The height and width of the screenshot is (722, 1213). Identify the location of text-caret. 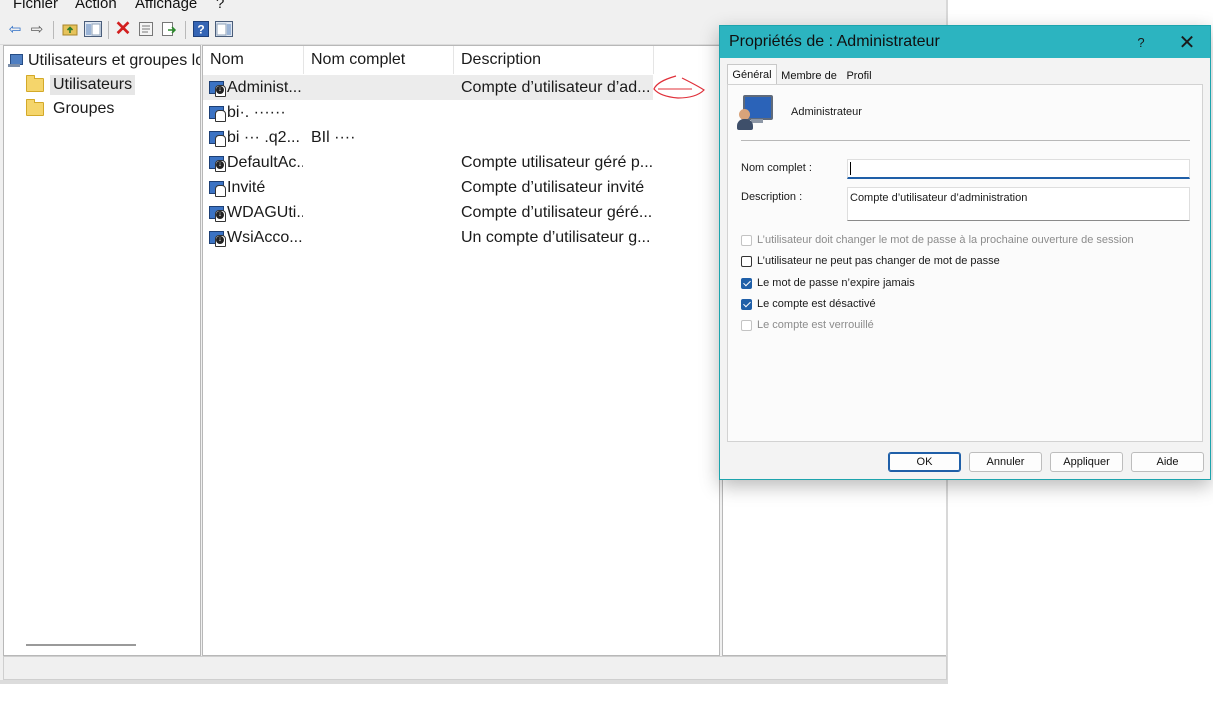
(850, 168).